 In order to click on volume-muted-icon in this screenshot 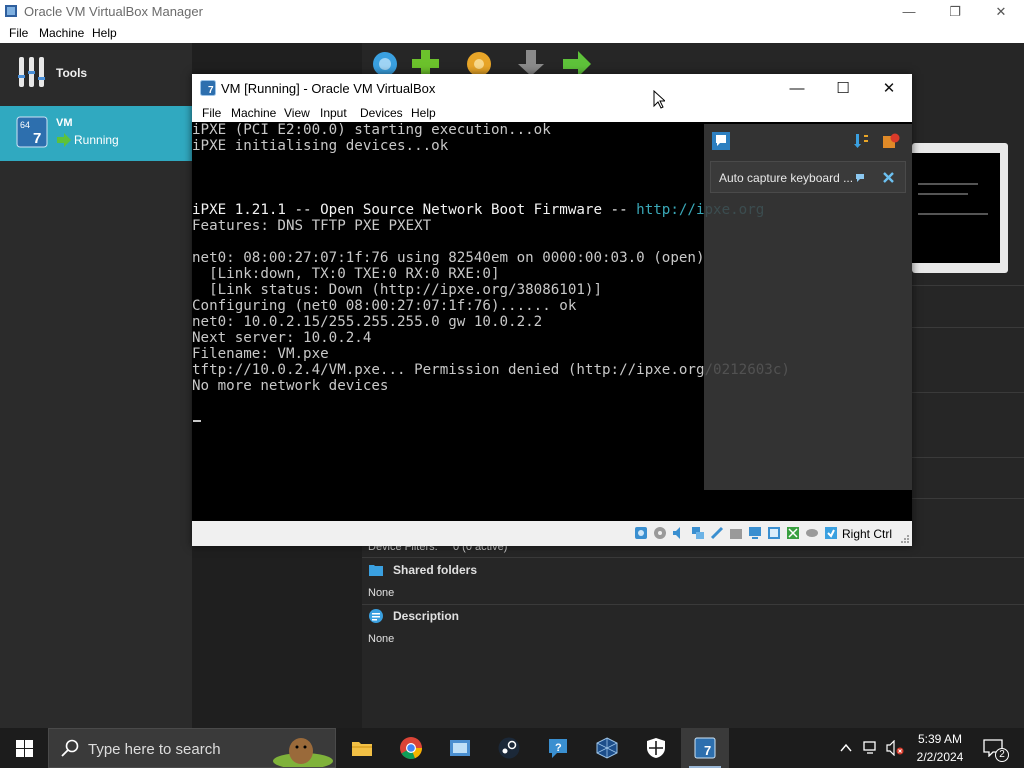, I will do `click(895, 748)`.